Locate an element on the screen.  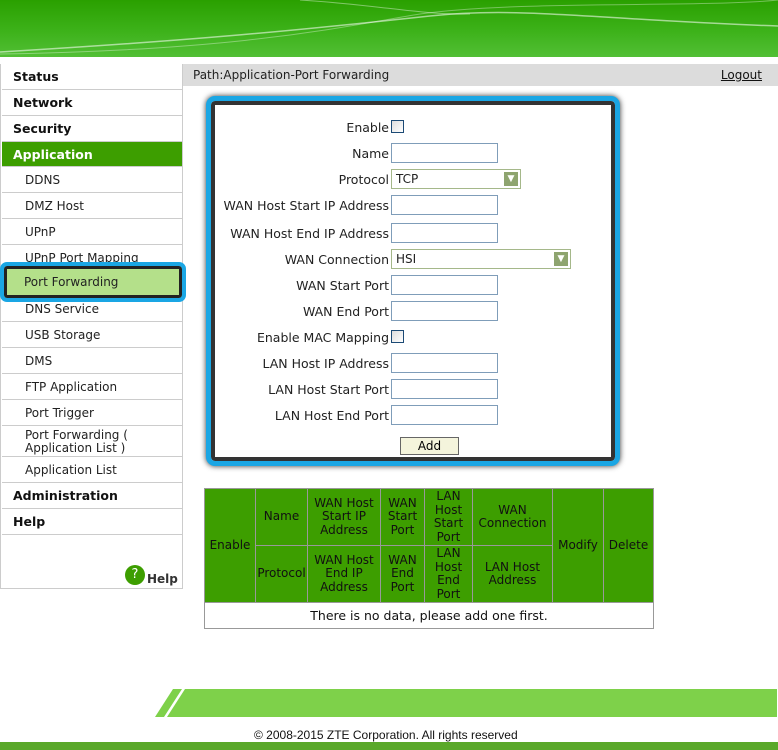
sidebar-item-port-trigger: Port Trigger is located at coordinates (92, 413).